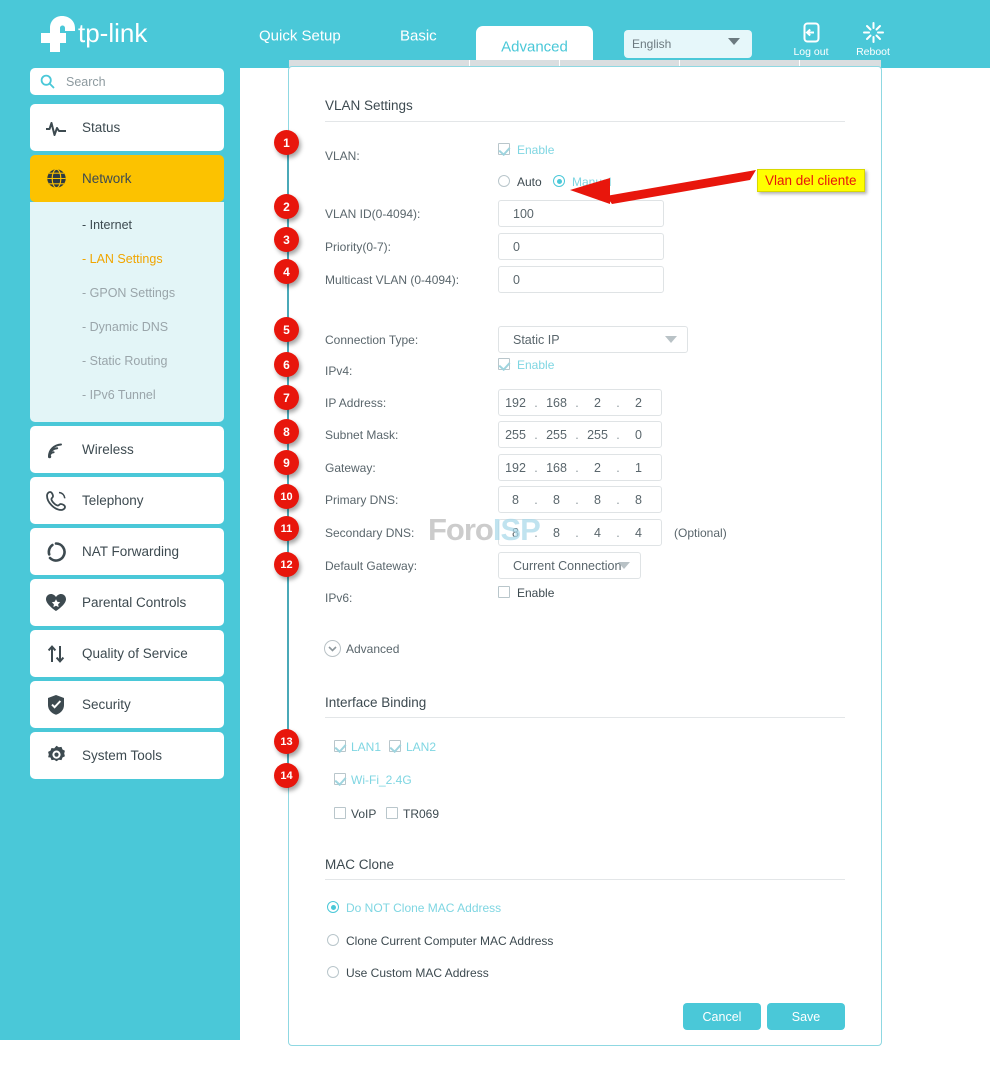  Describe the element at coordinates (361, 648) in the screenshot. I see `advanced-toggle: Advanced` at that location.